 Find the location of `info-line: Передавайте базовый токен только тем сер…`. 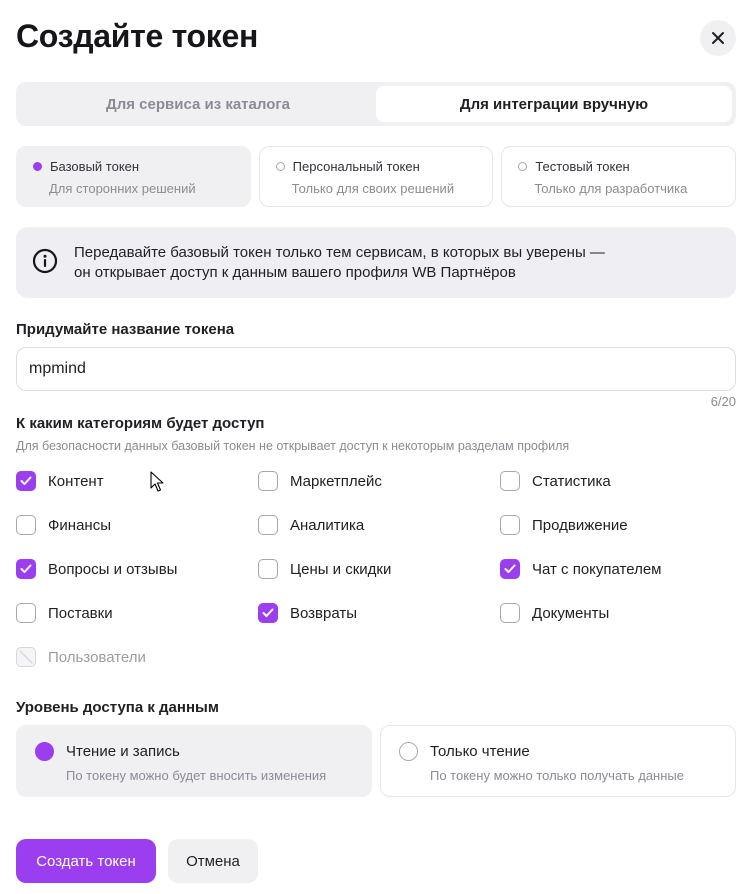

info-line: Передавайте базовый токен только тем сер… is located at coordinates (339, 252).